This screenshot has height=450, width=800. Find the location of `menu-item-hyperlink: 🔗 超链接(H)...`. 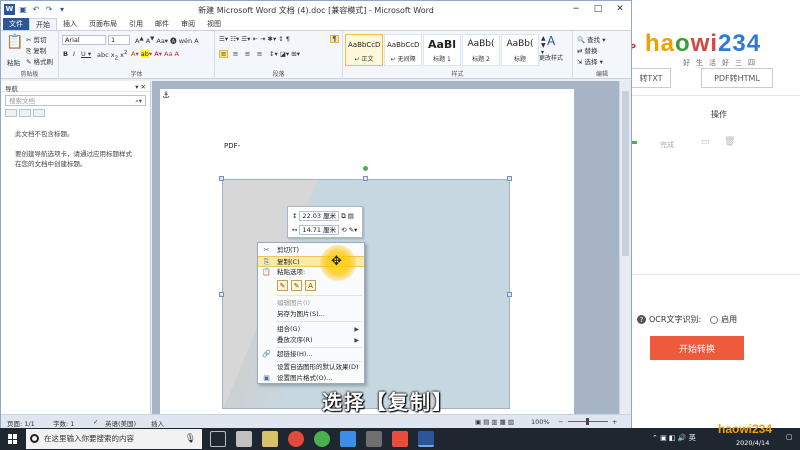

menu-item-hyperlink: 🔗 超链接(H)... is located at coordinates (311, 354).